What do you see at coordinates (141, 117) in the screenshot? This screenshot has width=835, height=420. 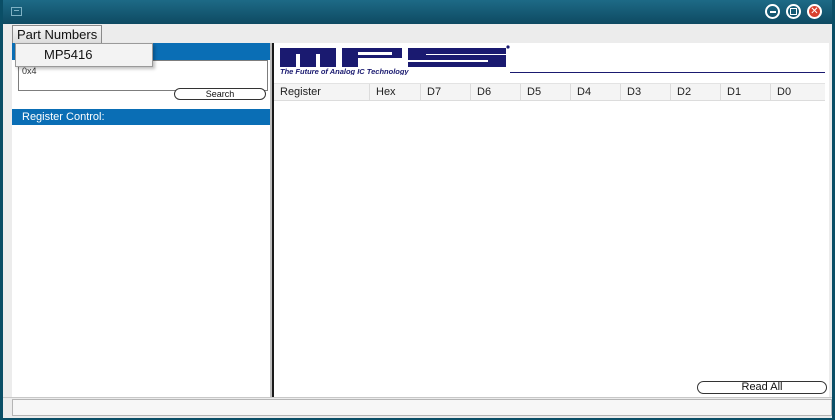 I see `register-control-header: Register Control:` at bounding box center [141, 117].